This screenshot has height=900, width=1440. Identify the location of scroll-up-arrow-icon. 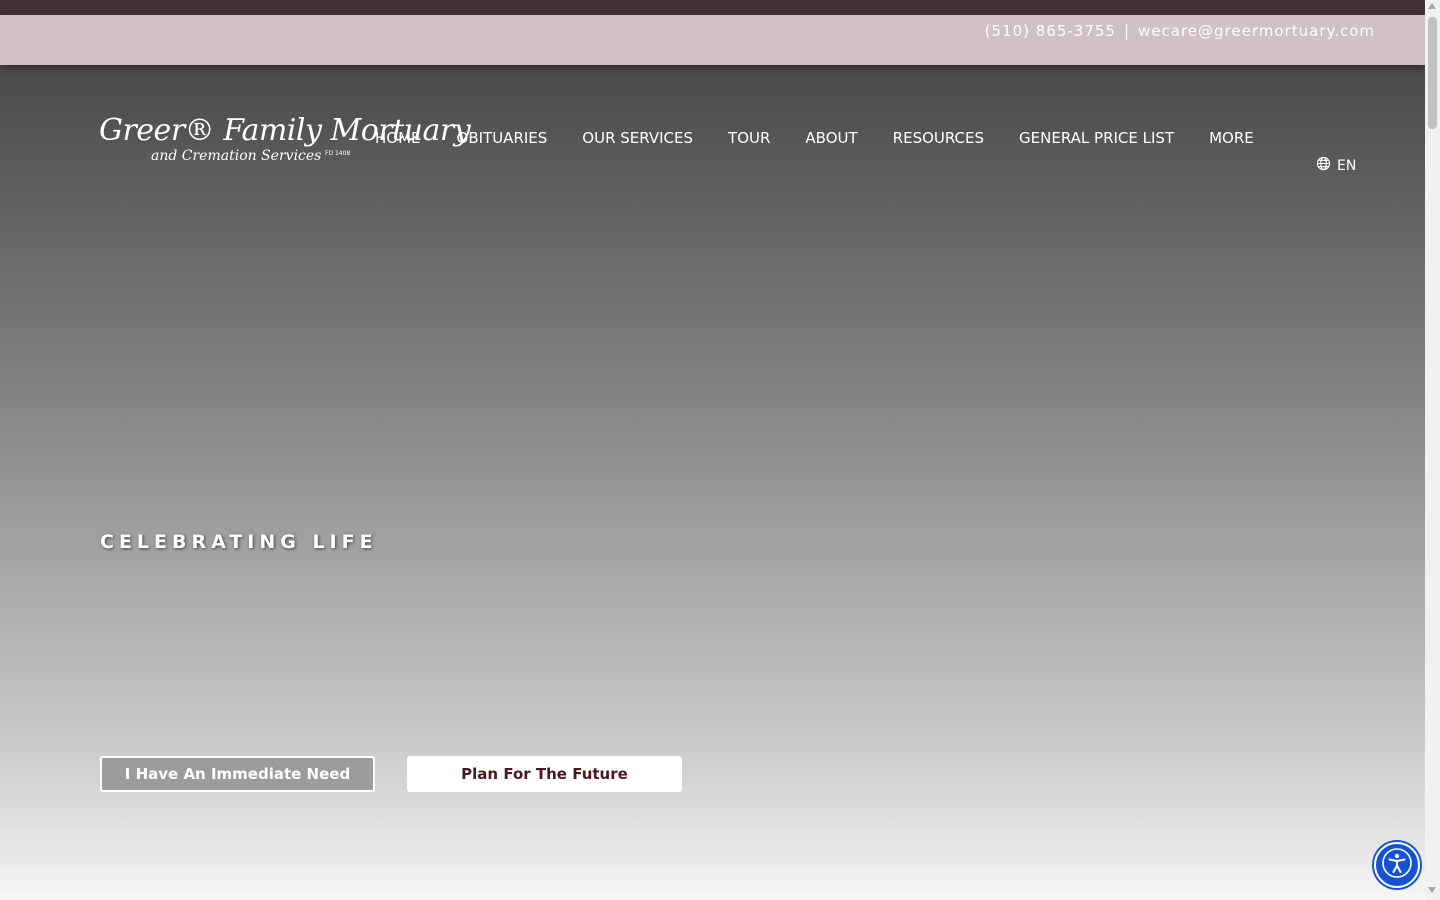
(1432, 6).